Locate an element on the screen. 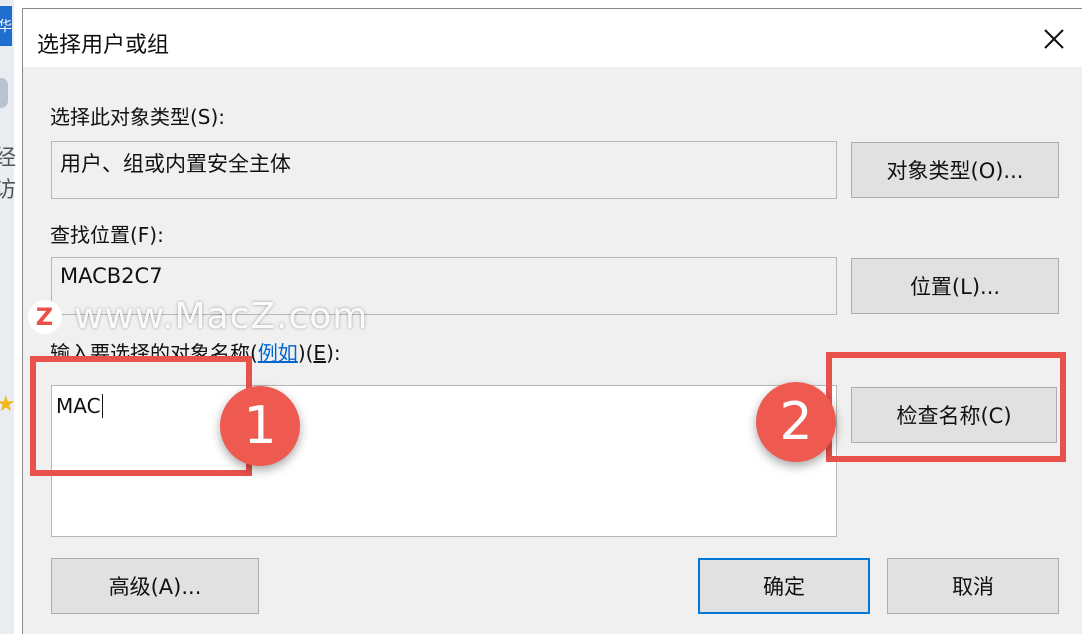 The height and width of the screenshot is (634, 1082). step-2-badge: 2 is located at coordinates (796, 422).